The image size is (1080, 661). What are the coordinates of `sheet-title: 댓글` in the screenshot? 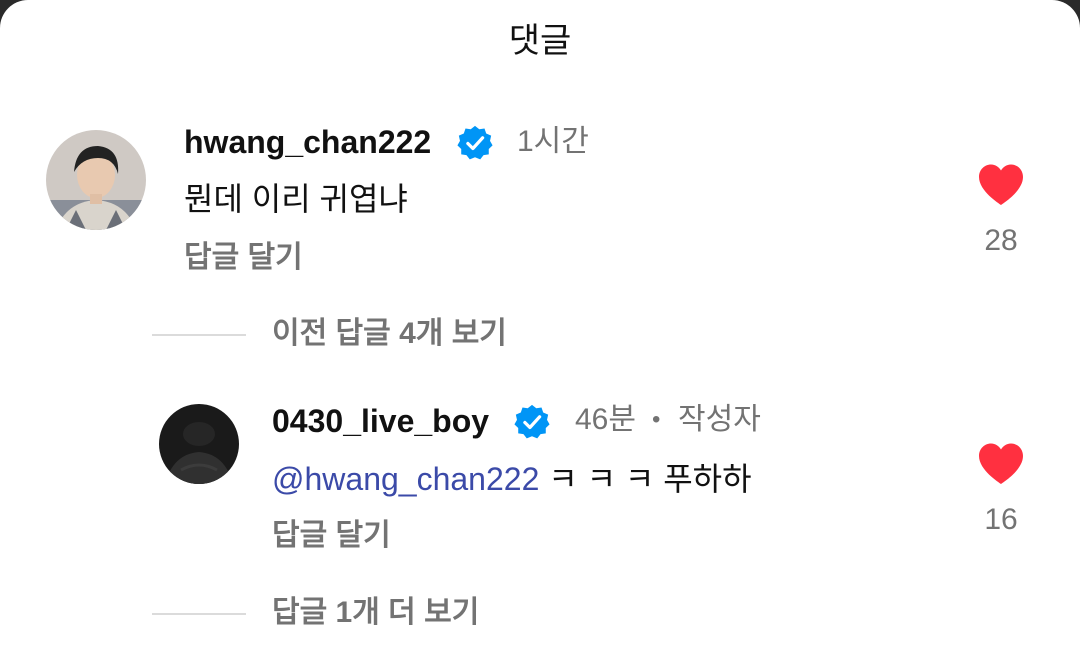 It's located at (540, 41).